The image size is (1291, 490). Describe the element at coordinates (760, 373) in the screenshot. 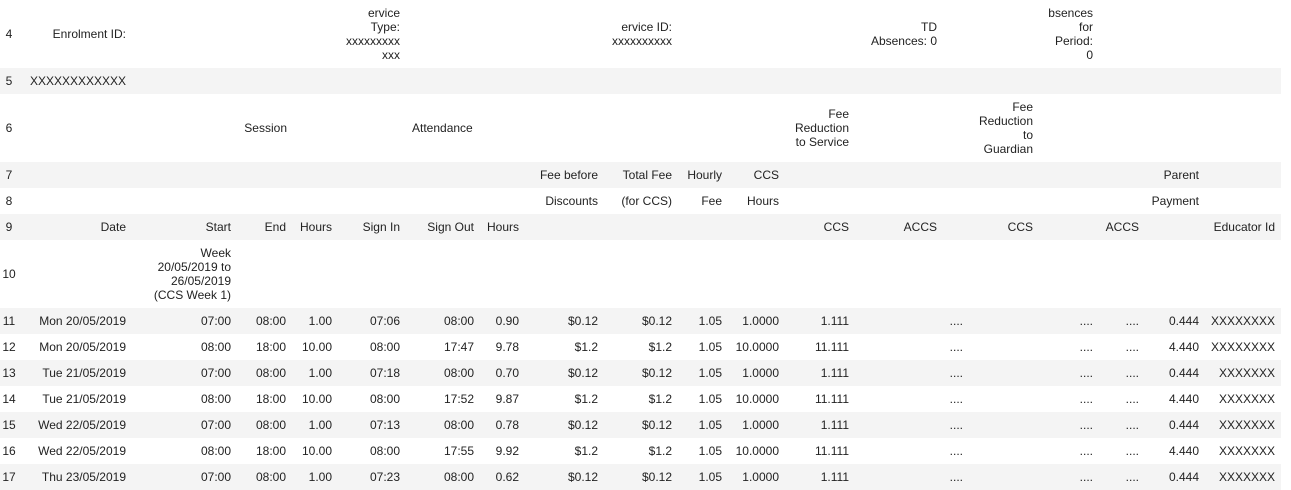

I see `ccs-hours-cell: 1.0000` at that location.